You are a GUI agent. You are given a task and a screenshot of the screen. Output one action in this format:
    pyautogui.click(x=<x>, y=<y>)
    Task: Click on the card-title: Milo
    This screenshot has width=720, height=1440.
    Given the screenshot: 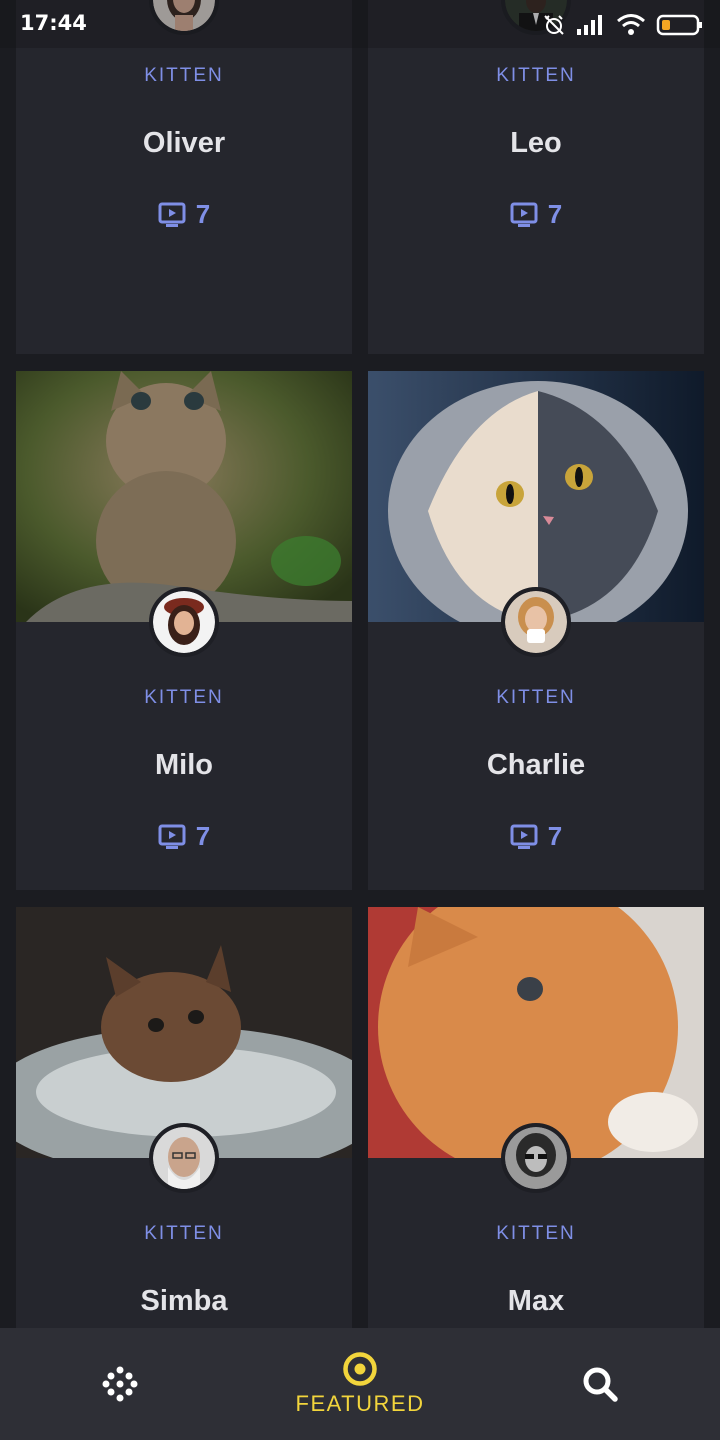 What is the action you would take?
    pyautogui.click(x=184, y=765)
    